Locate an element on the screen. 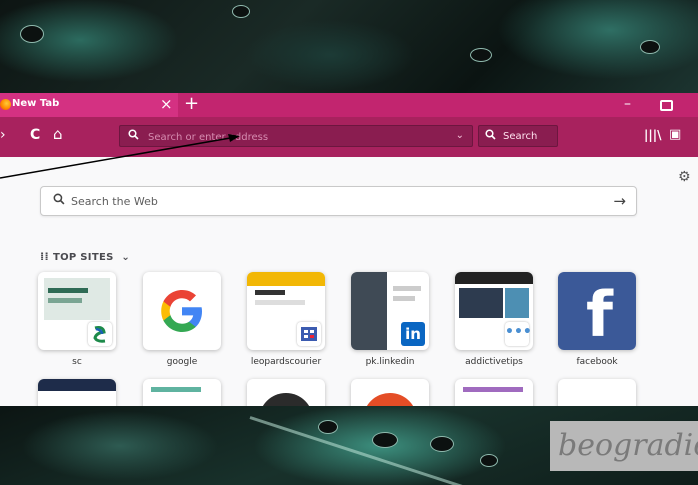  tab-title: New Tab is located at coordinates (36, 103).